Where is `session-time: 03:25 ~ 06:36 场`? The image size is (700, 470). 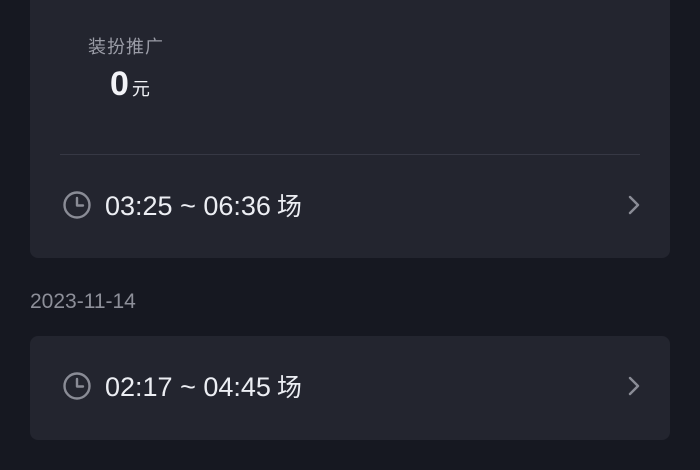 session-time: 03:25 ~ 06:36 场 is located at coordinates (203, 205).